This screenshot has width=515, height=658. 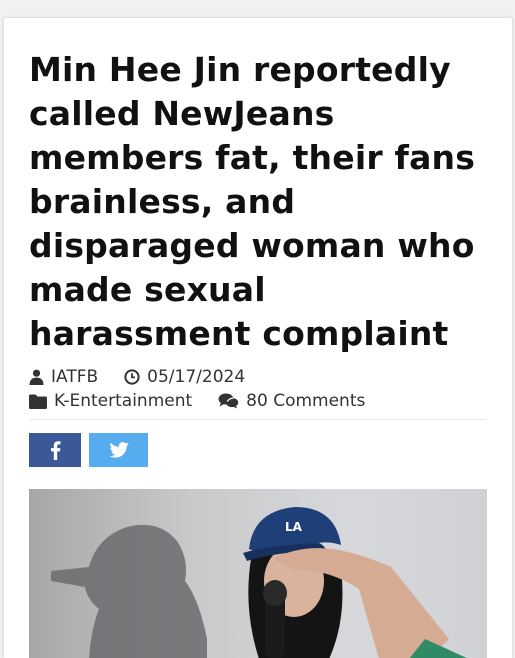 I want to click on date-meta: 05/17/2024, so click(x=184, y=377).